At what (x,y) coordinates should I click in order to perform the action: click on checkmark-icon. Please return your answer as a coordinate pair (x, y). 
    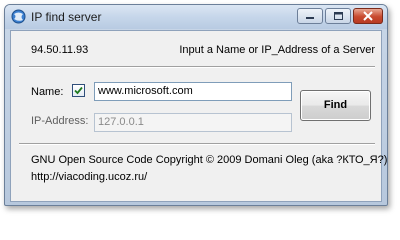
    Looking at the image, I should click on (78, 90).